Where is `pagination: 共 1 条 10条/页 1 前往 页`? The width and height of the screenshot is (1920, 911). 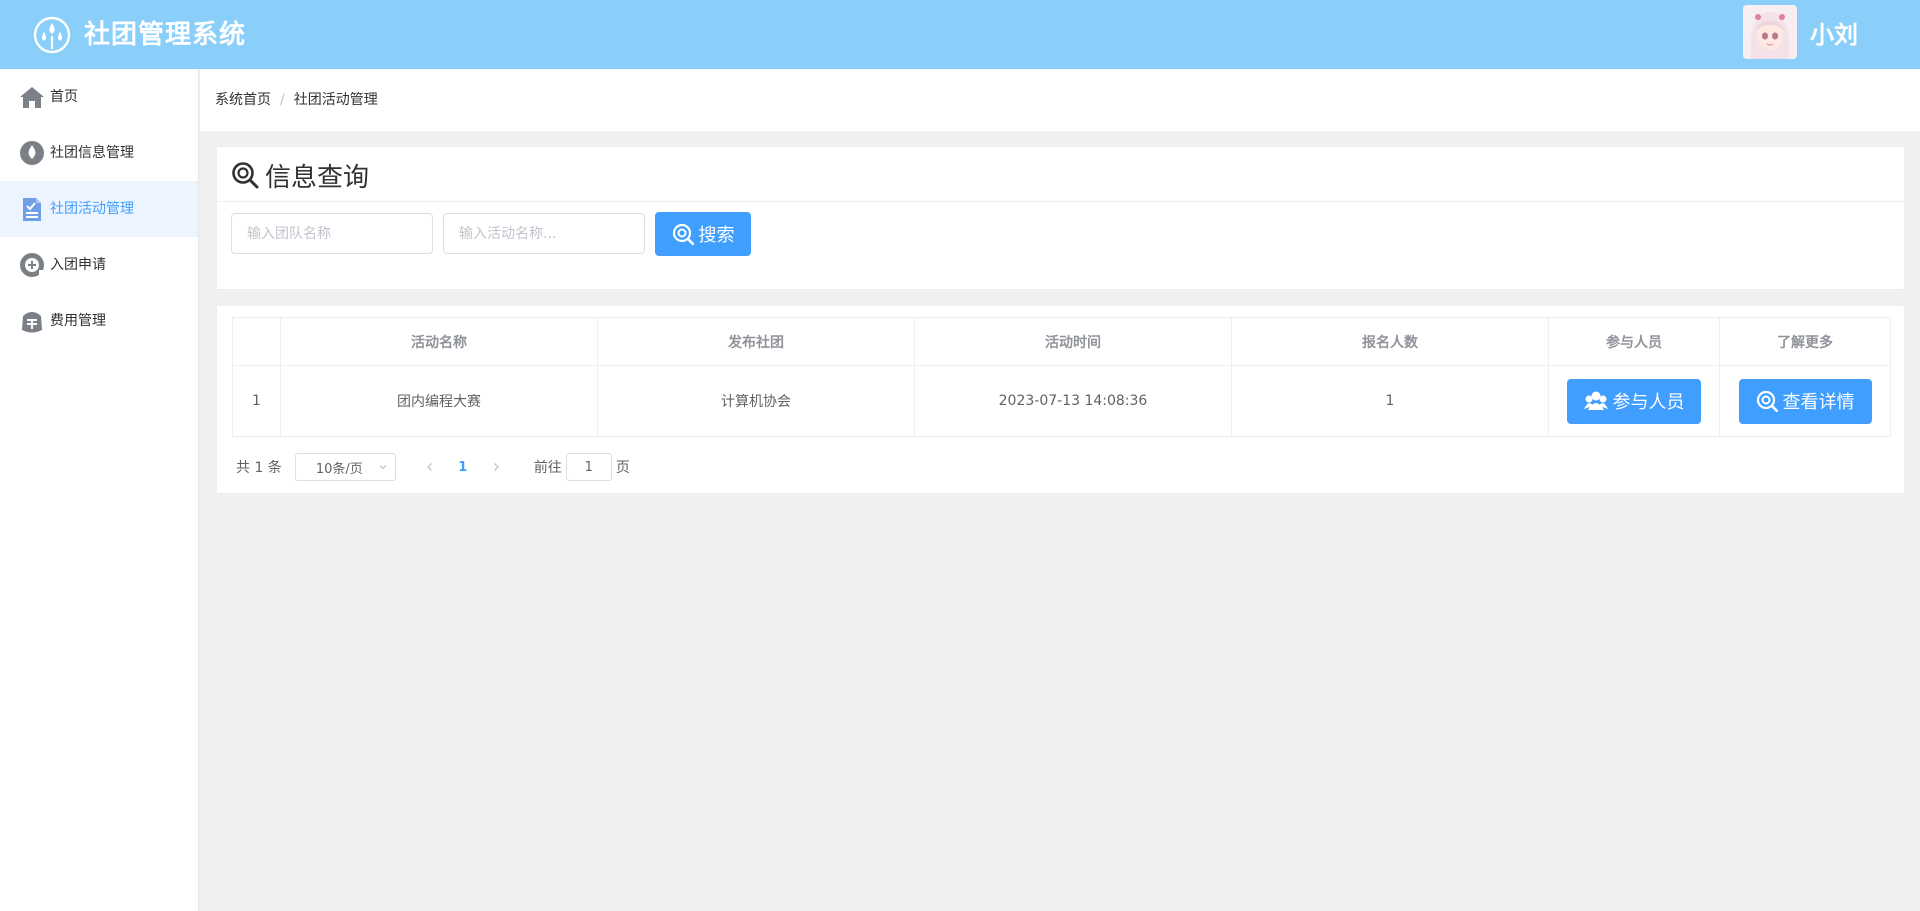 pagination: 共 1 条 10条/页 1 前往 页 is located at coordinates (433, 467).